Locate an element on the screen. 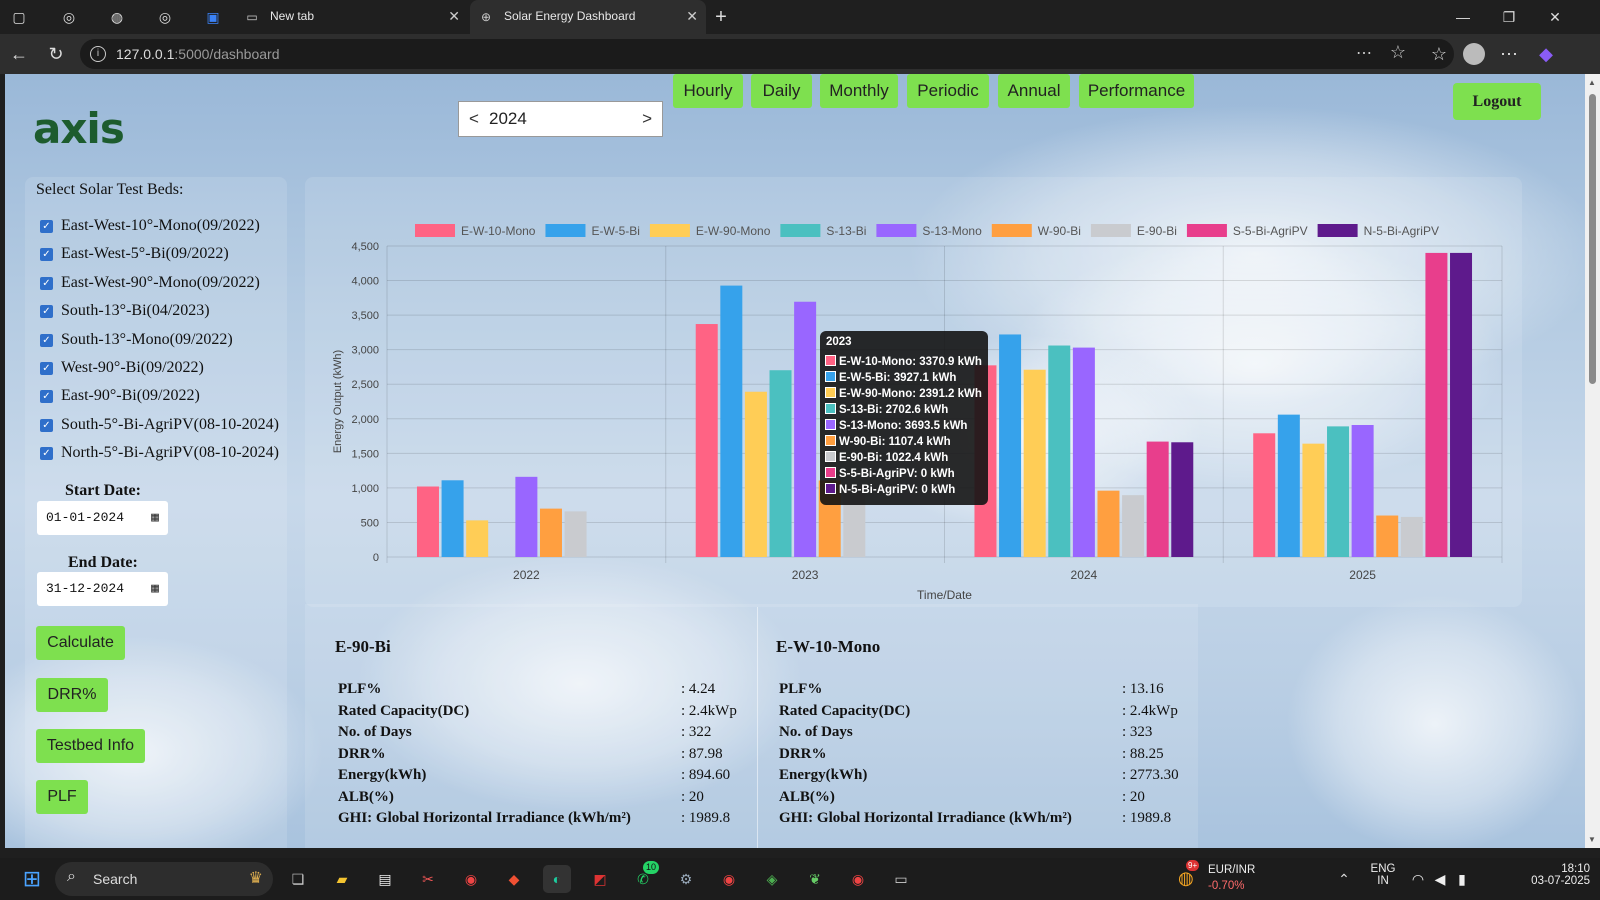  hourly-button: Hourly is located at coordinates (708, 91).